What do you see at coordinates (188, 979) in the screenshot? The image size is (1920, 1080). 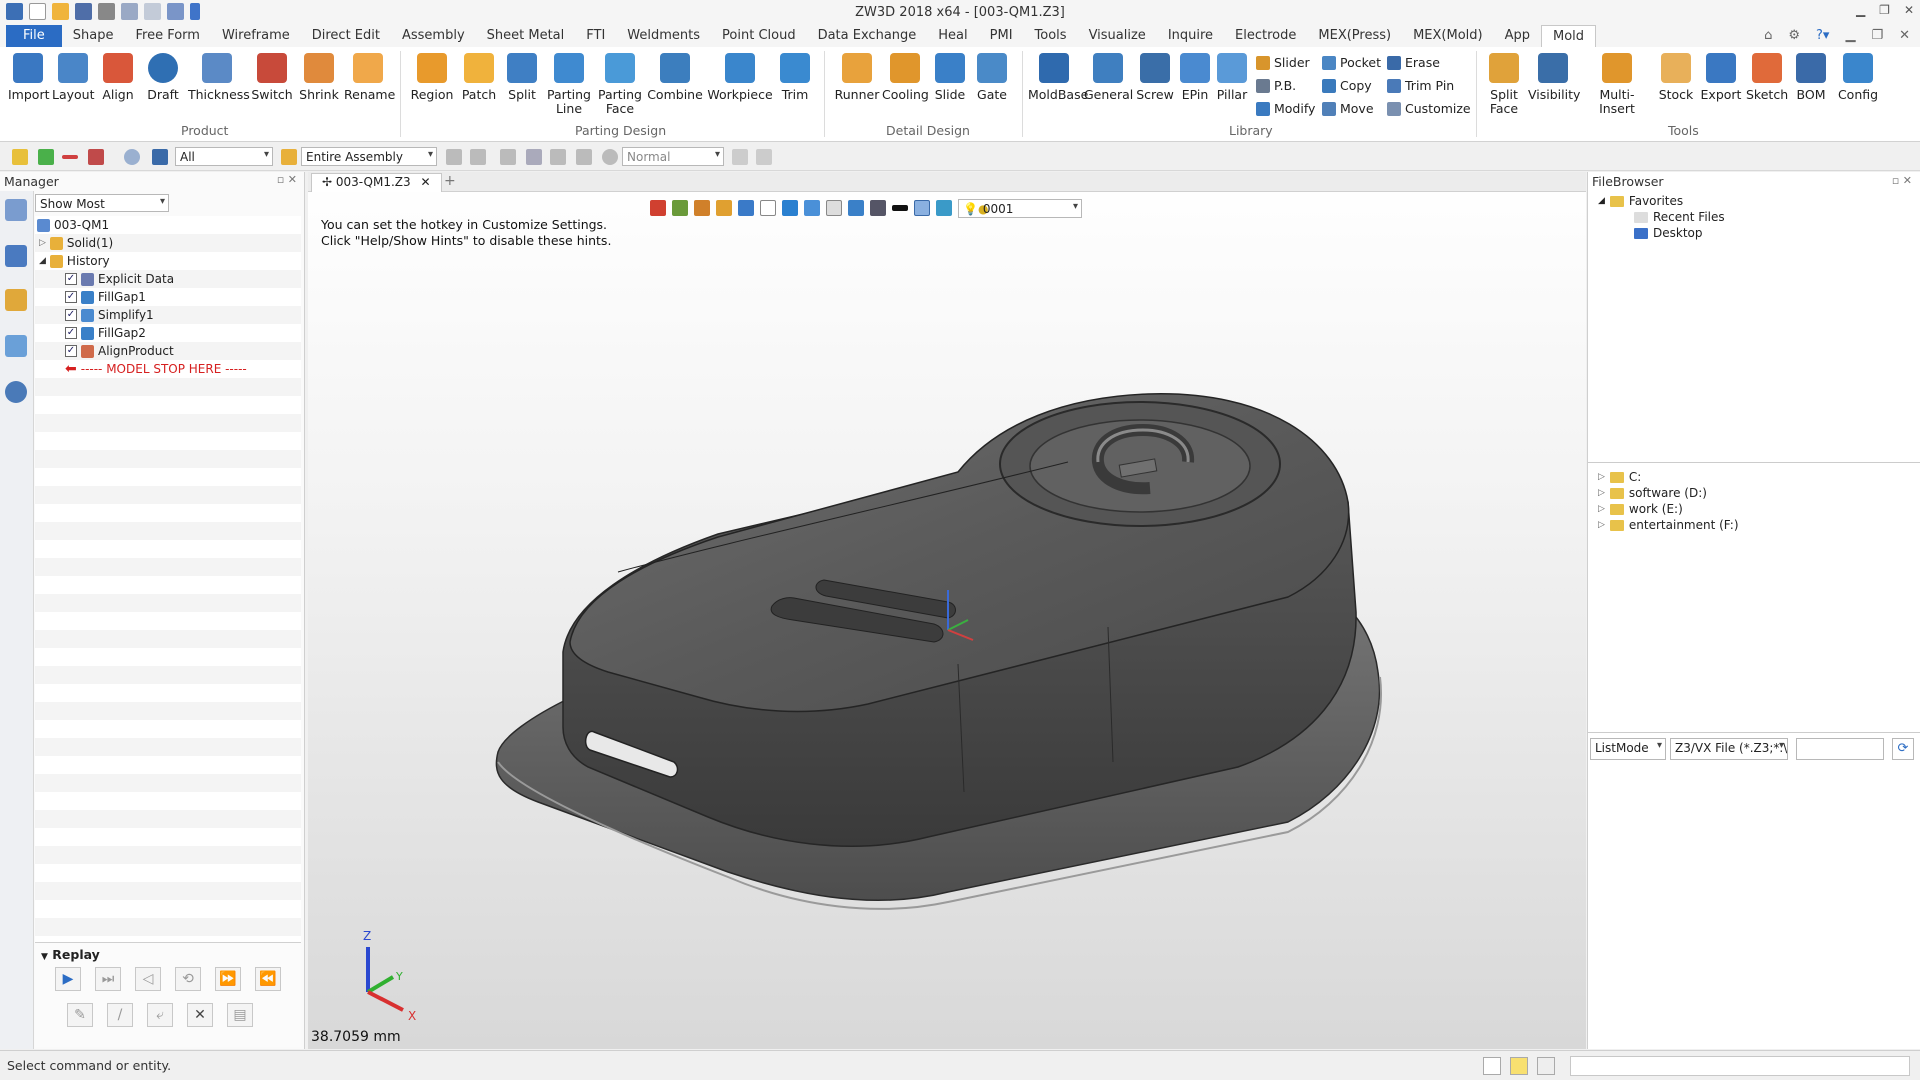 I see `loop-button: ⟲` at bounding box center [188, 979].